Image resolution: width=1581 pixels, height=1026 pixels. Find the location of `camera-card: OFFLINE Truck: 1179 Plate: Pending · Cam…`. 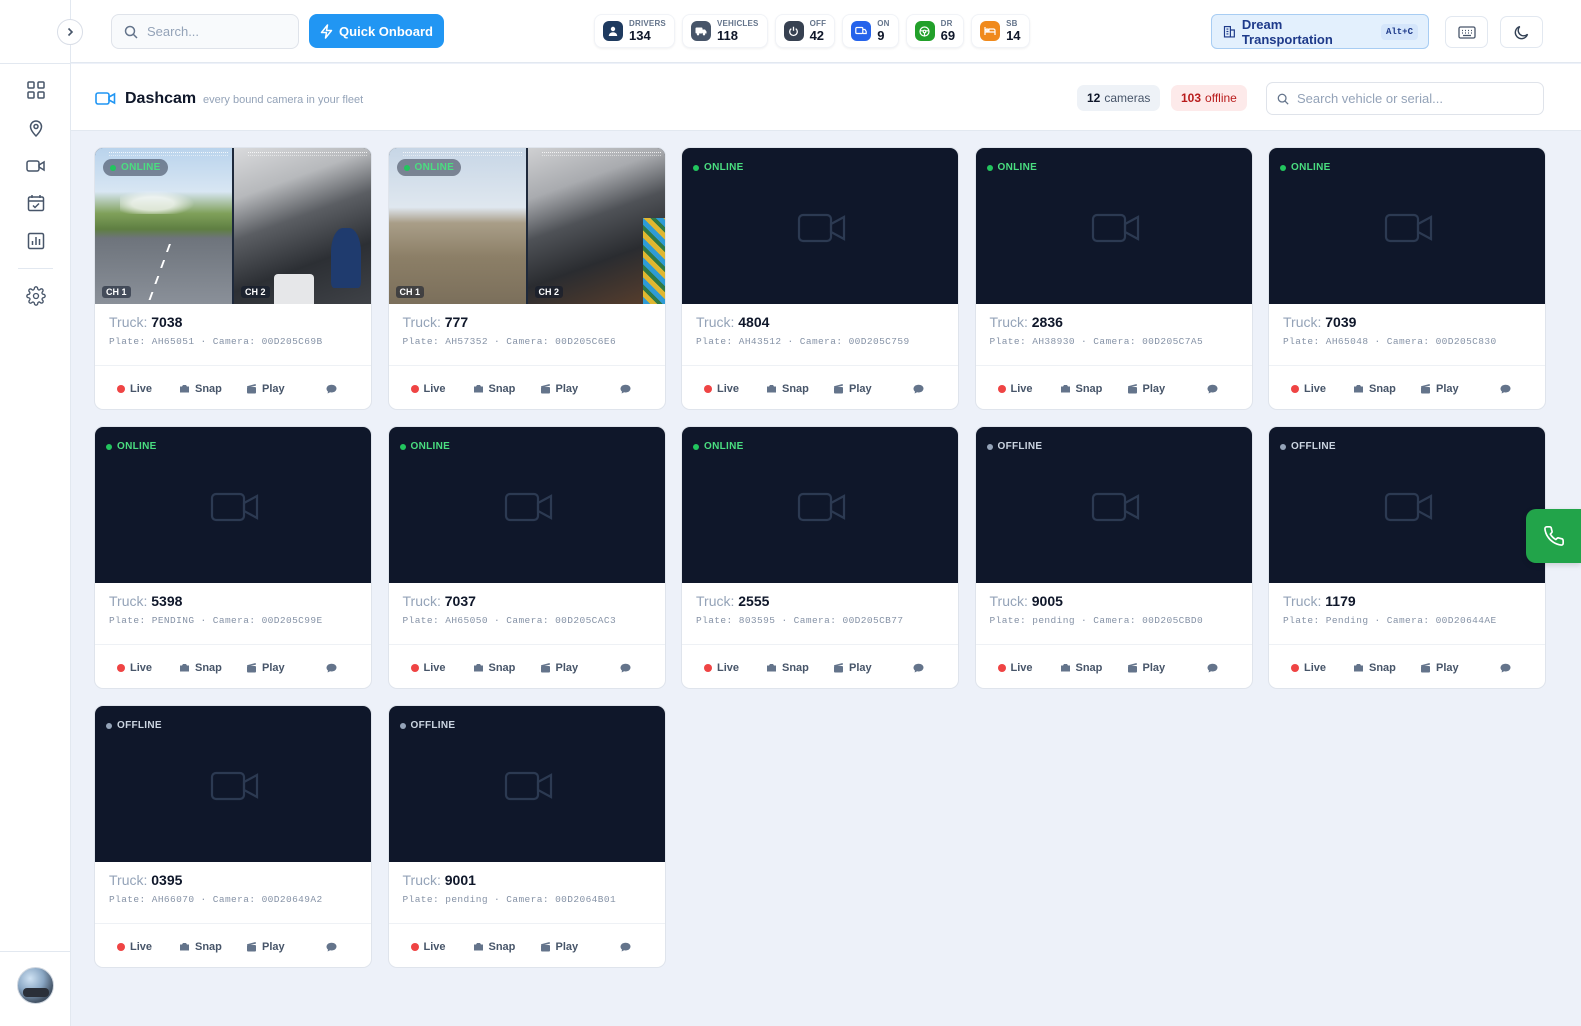

camera-card: OFFLINE Truck: 1179 Plate: Pending · Cam… is located at coordinates (1407, 557).